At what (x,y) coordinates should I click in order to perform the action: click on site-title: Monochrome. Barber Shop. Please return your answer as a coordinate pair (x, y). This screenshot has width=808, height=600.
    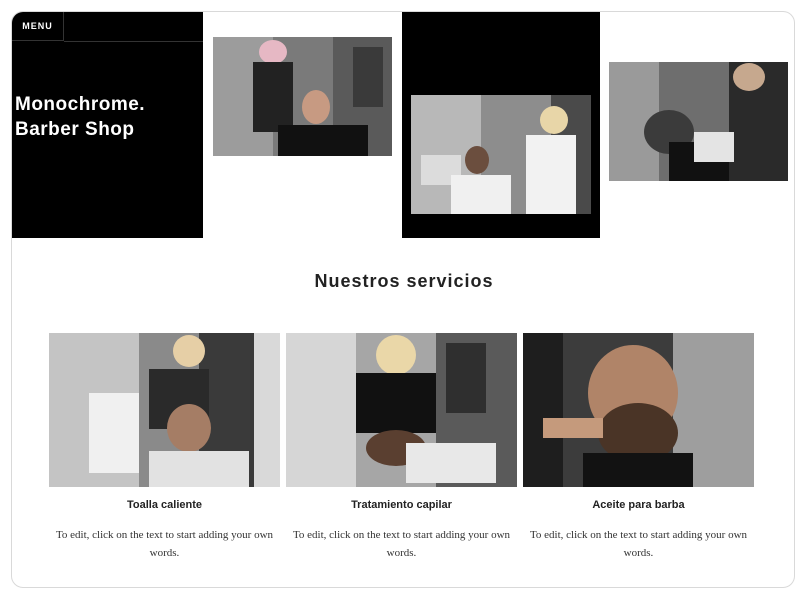
    Looking at the image, I should click on (107, 117).